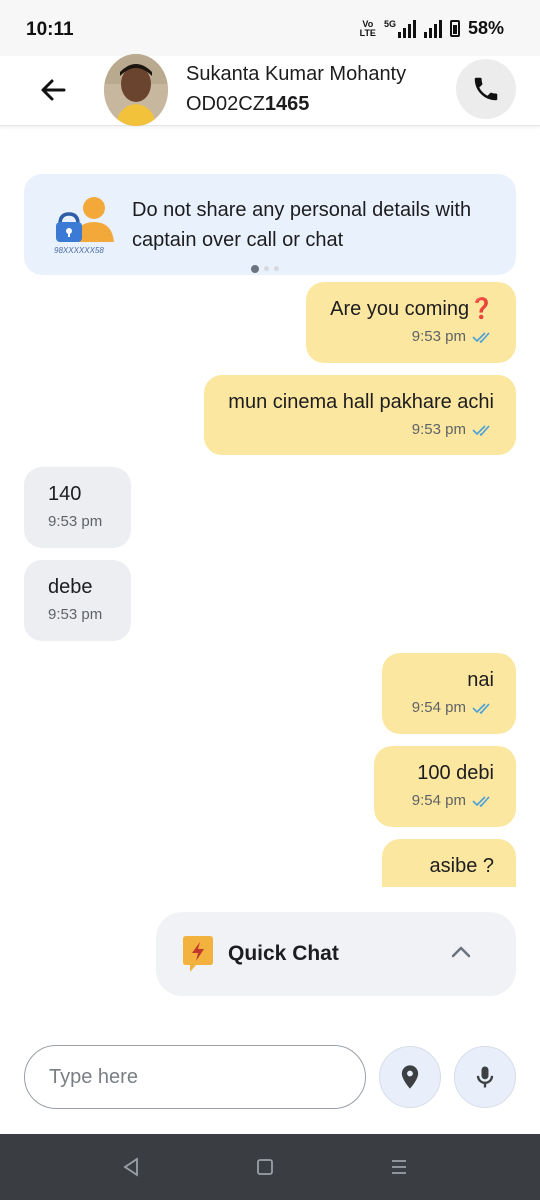  Describe the element at coordinates (198, 954) in the screenshot. I see `lightning-bubble-icon` at that location.